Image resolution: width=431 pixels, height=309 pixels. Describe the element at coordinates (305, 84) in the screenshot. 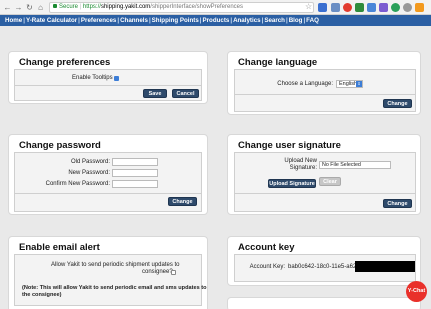

I see `language-label: Choose a Language:` at that location.